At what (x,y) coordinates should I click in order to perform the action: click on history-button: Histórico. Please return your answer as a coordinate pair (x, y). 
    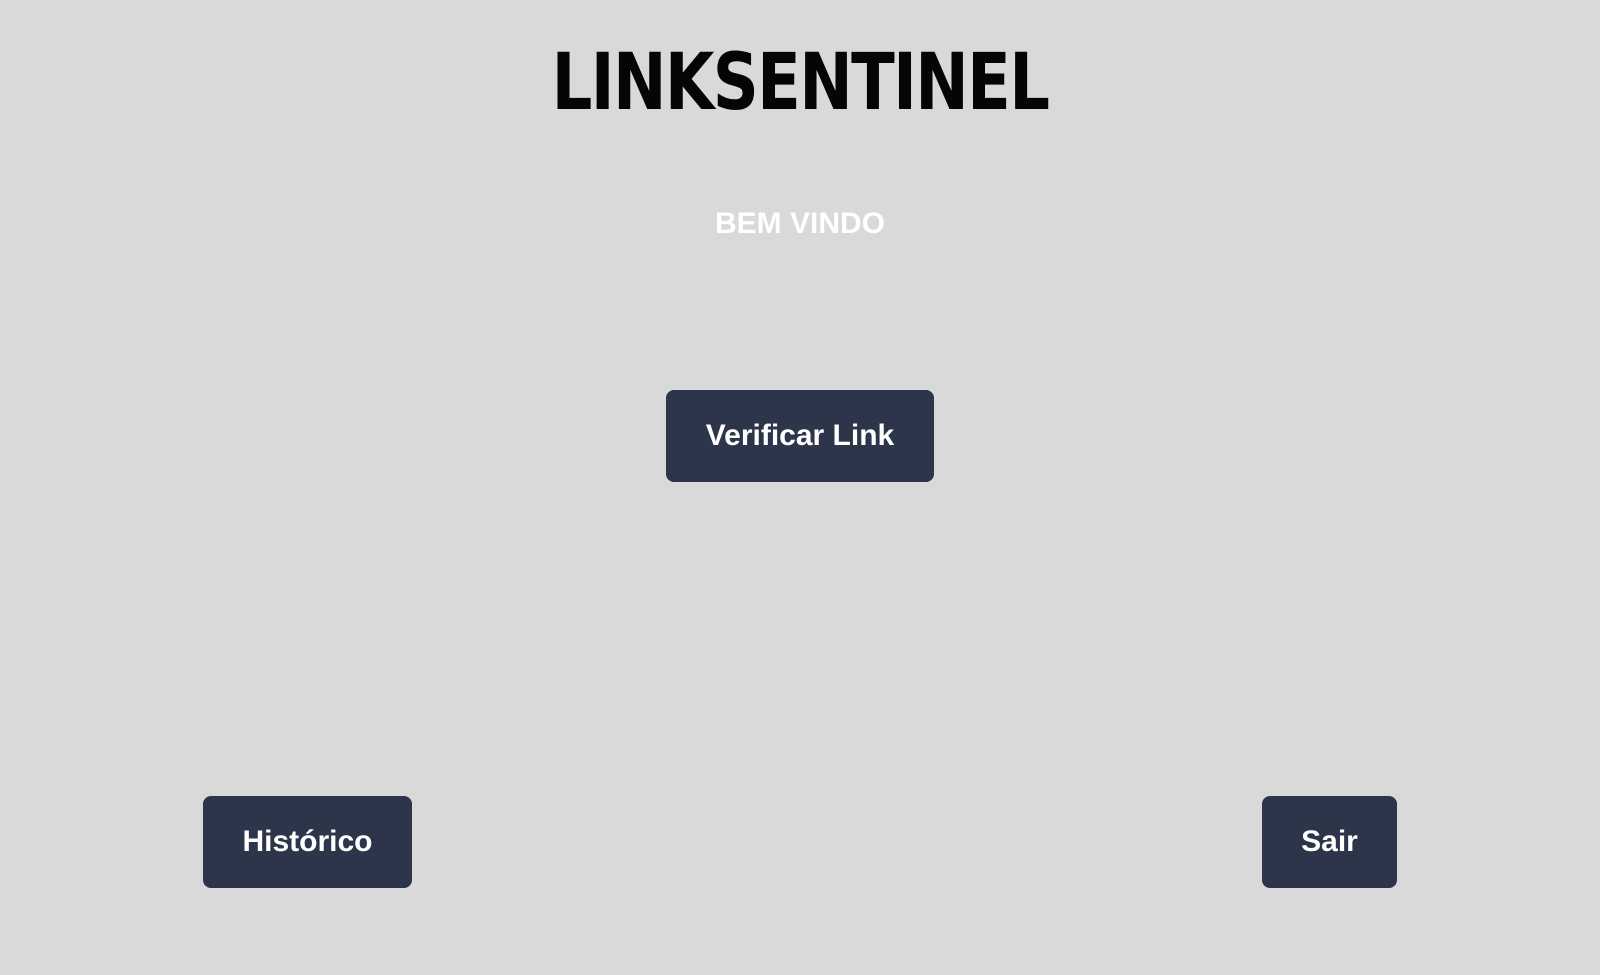
    Looking at the image, I should click on (307, 842).